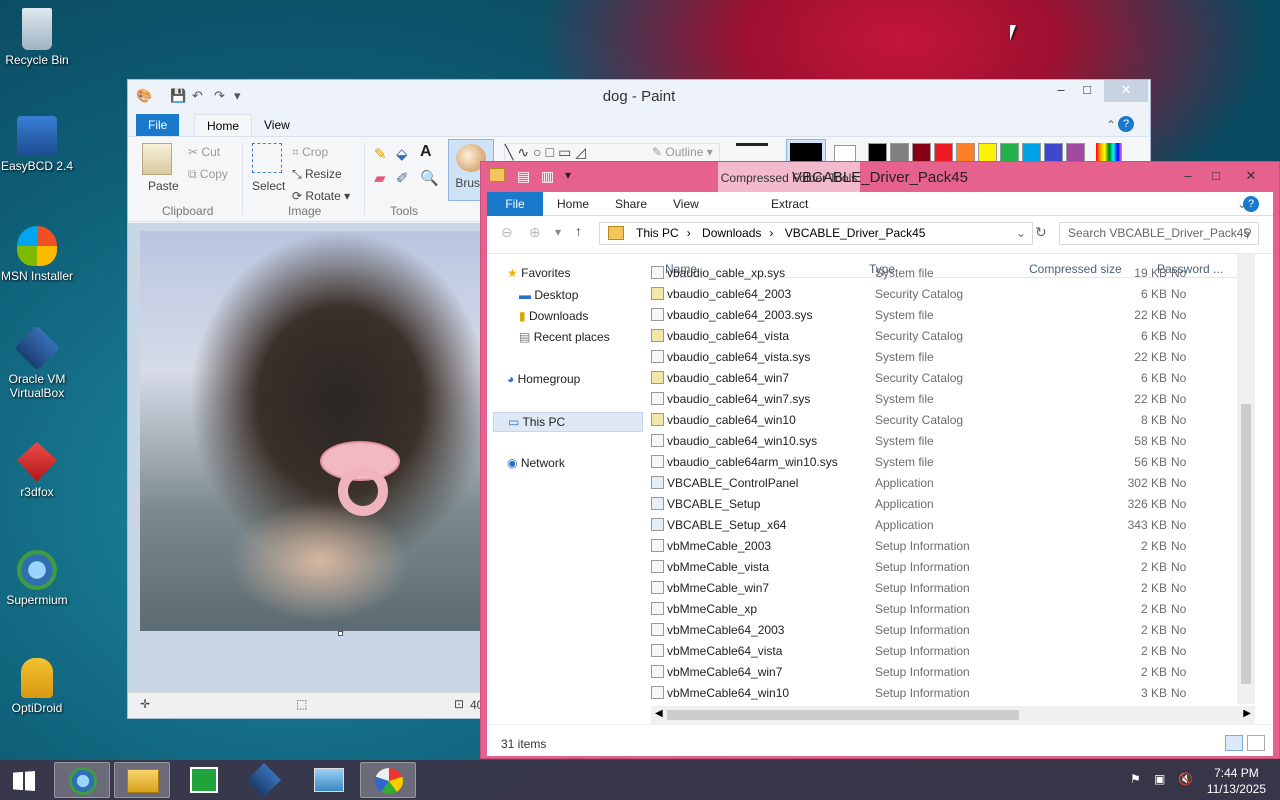 The image size is (1280, 800). I want to click on refresh-icon: ↻, so click(1041, 232).